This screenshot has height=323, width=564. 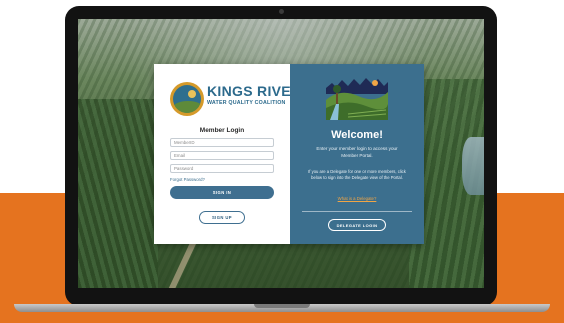 I want to click on member-login-heading: Member Login, so click(x=222, y=130).